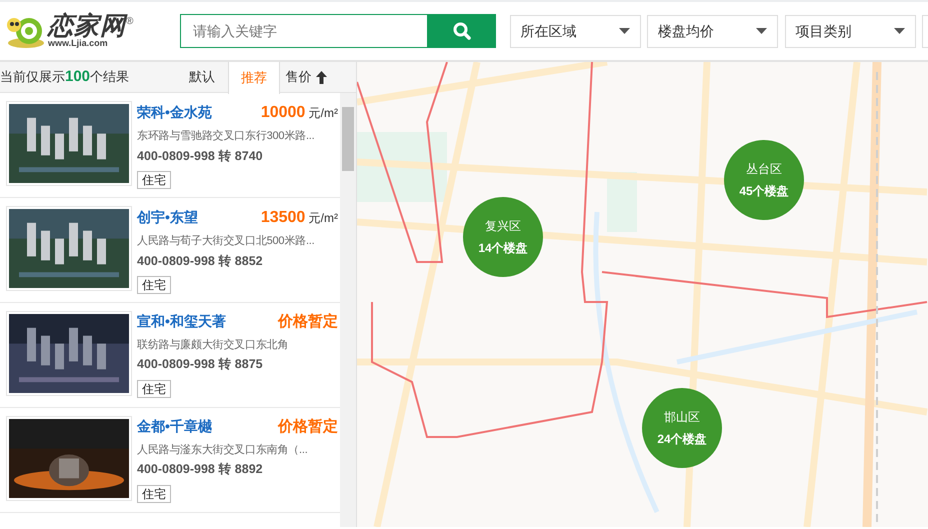 The width and height of the screenshot is (928, 529). Describe the element at coordinates (254, 78) in the screenshot. I see `sort-tab: 推荐` at that location.